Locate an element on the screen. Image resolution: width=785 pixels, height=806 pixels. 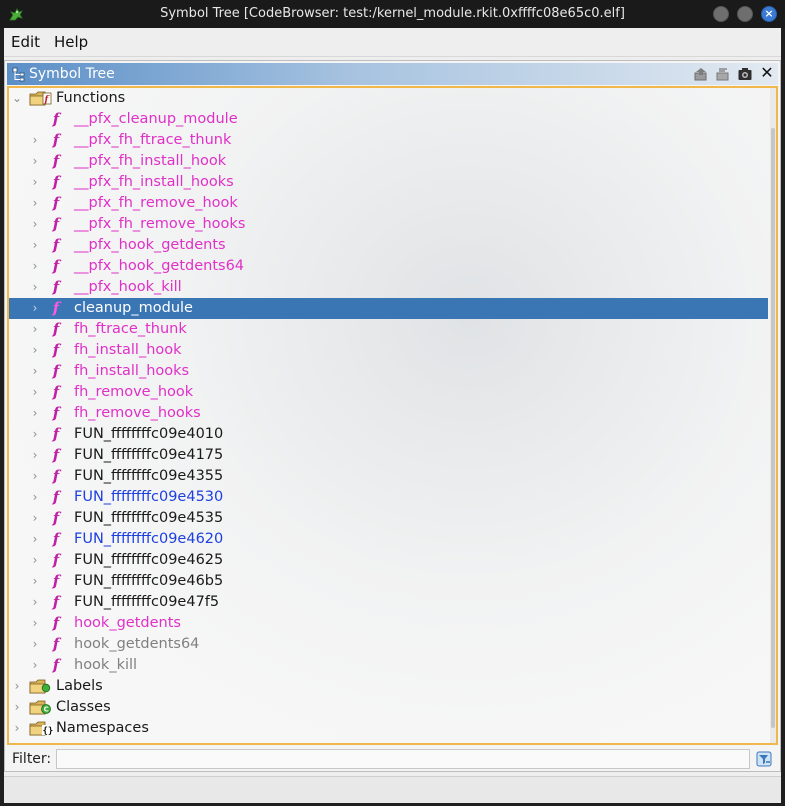
tree-node-classes: › C Classes is located at coordinates (388, 707).